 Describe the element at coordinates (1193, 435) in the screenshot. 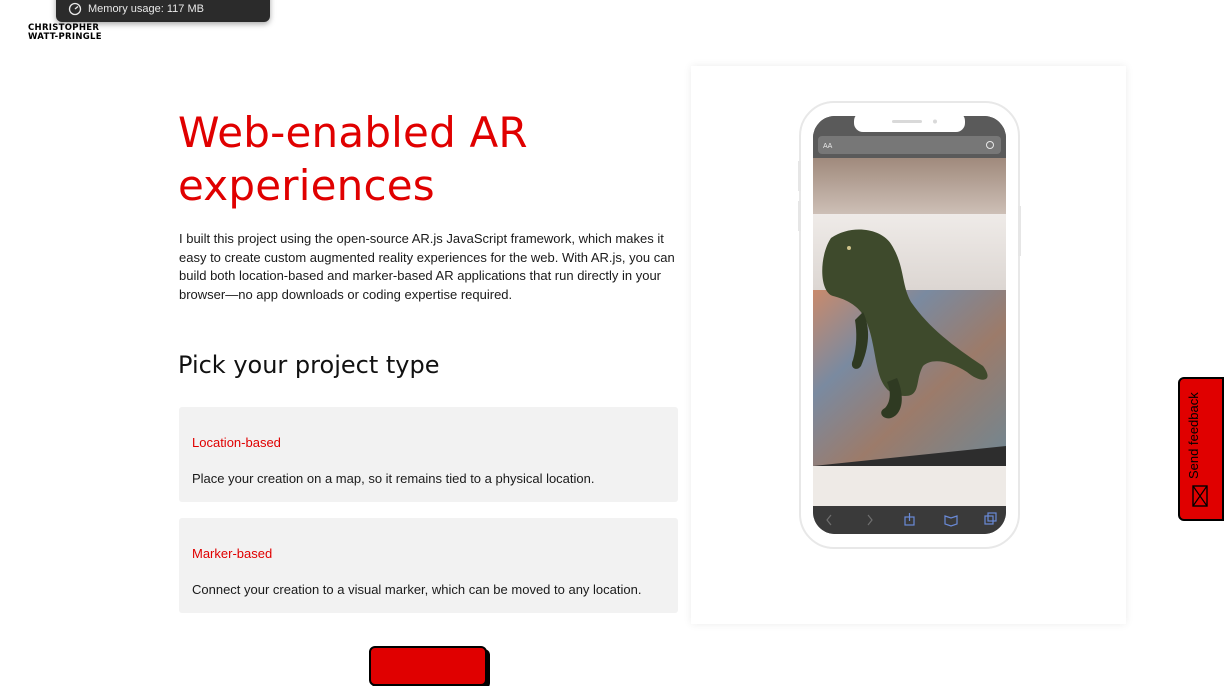

I see `send-feedback-label: Send feedback` at that location.